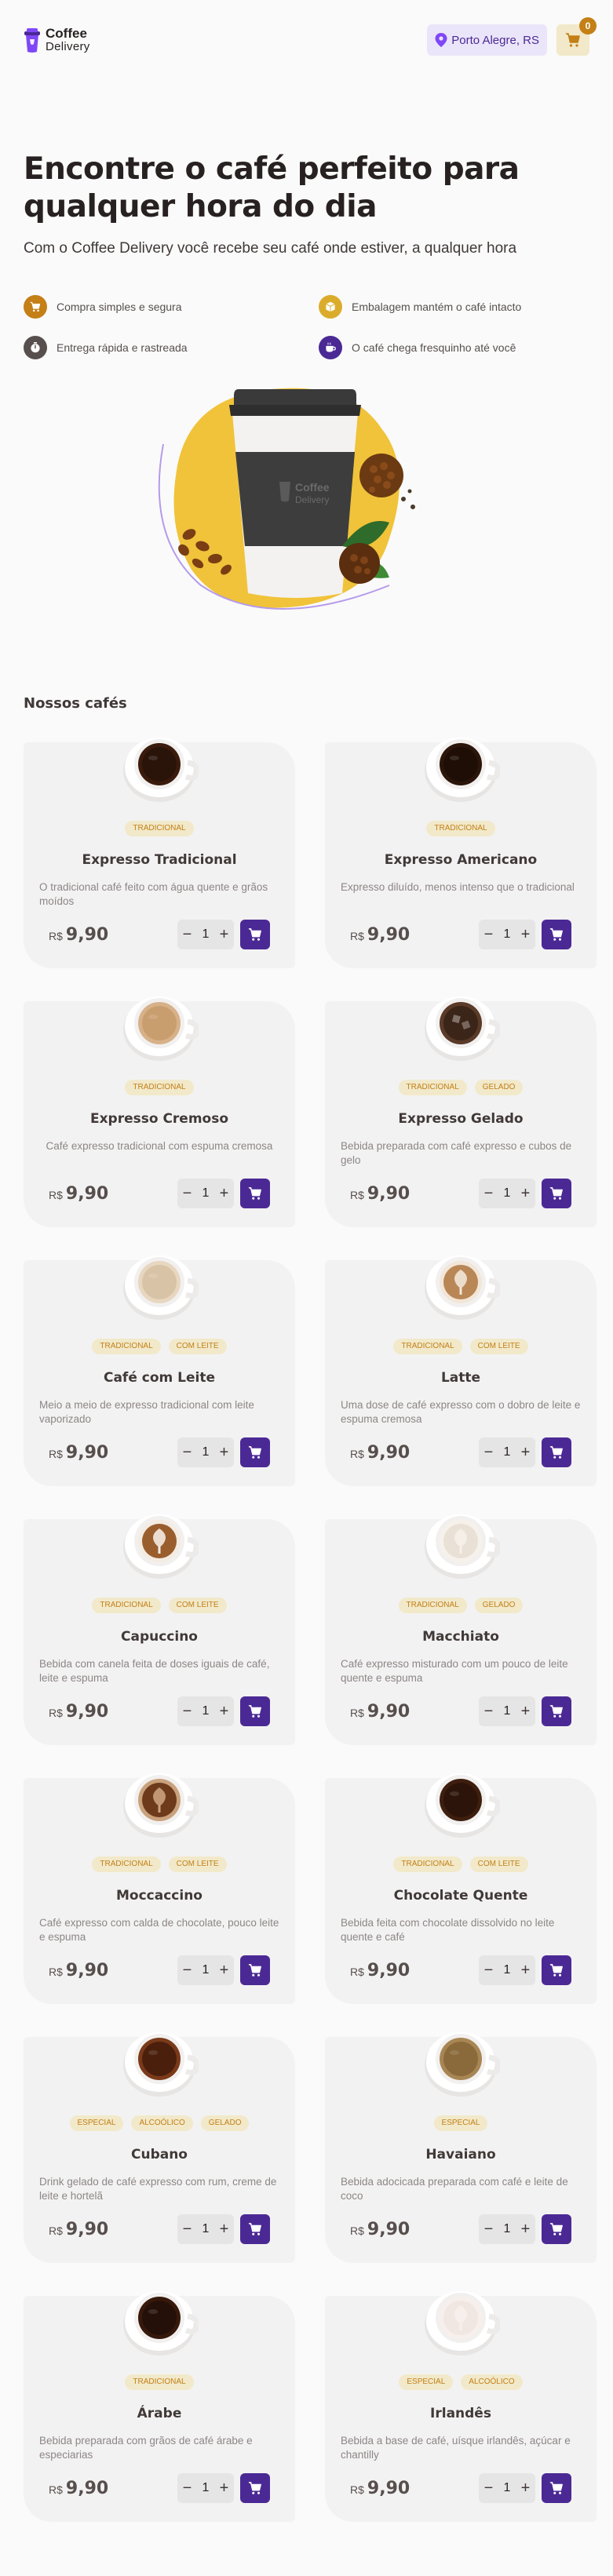  Describe the element at coordinates (487, 40) in the screenshot. I see `location-button: Porto Alegre, RS` at that location.